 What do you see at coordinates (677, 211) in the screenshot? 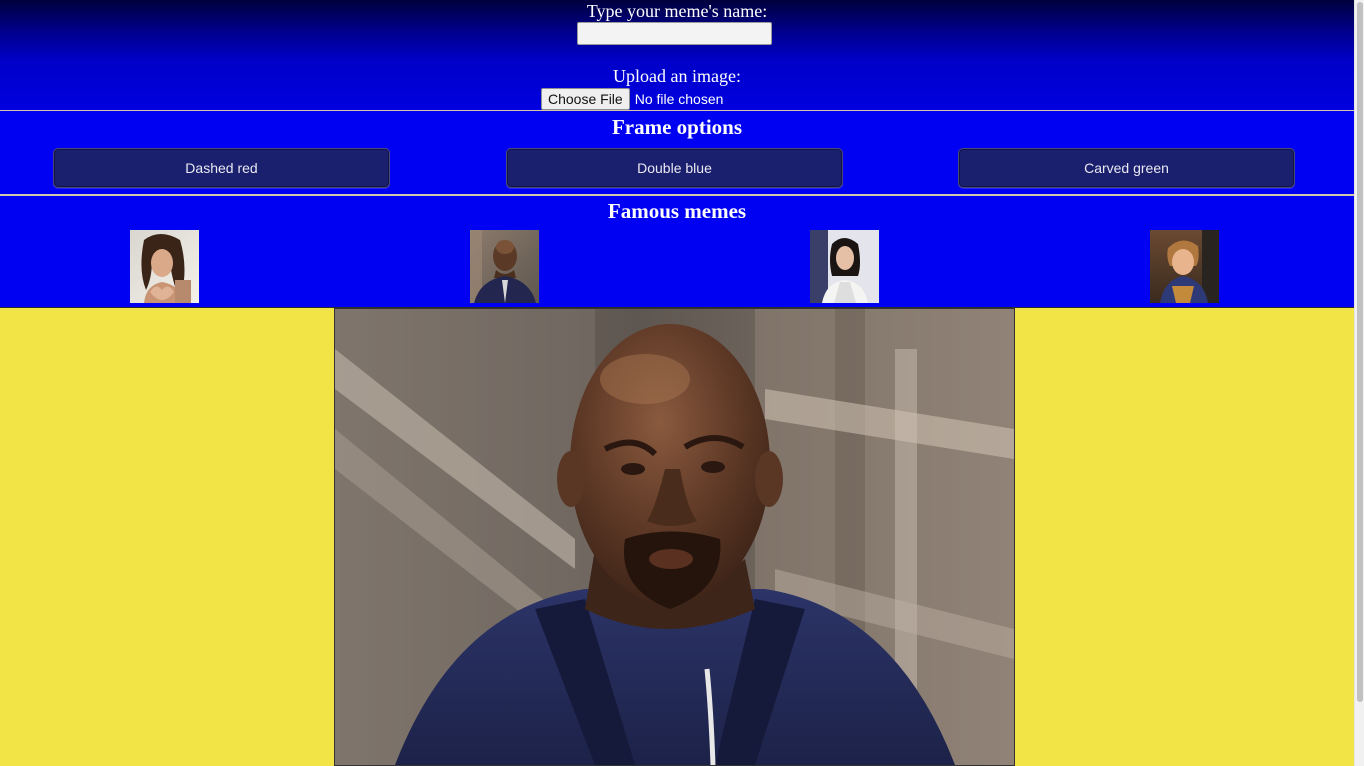
I see `famous-memes-title: Famous memes` at bounding box center [677, 211].